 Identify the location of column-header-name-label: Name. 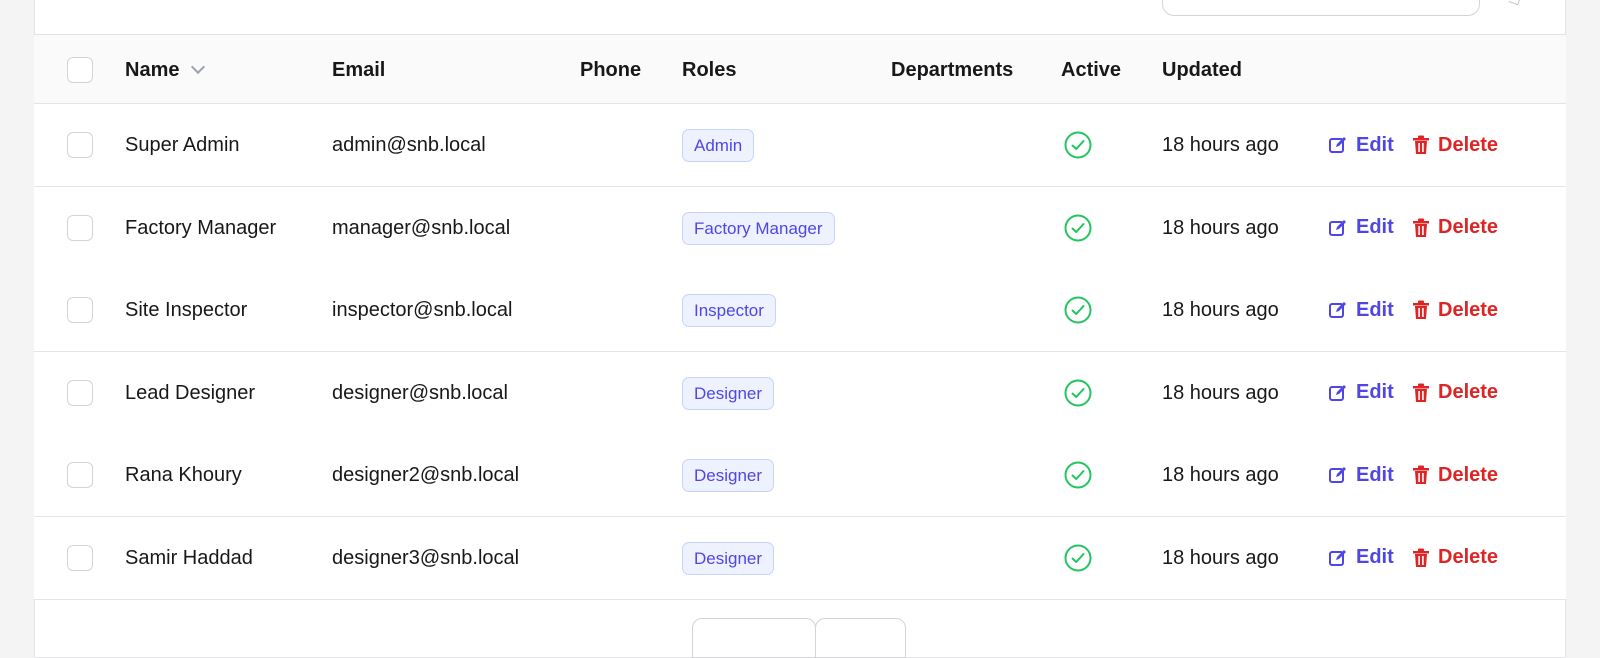
(152, 70).